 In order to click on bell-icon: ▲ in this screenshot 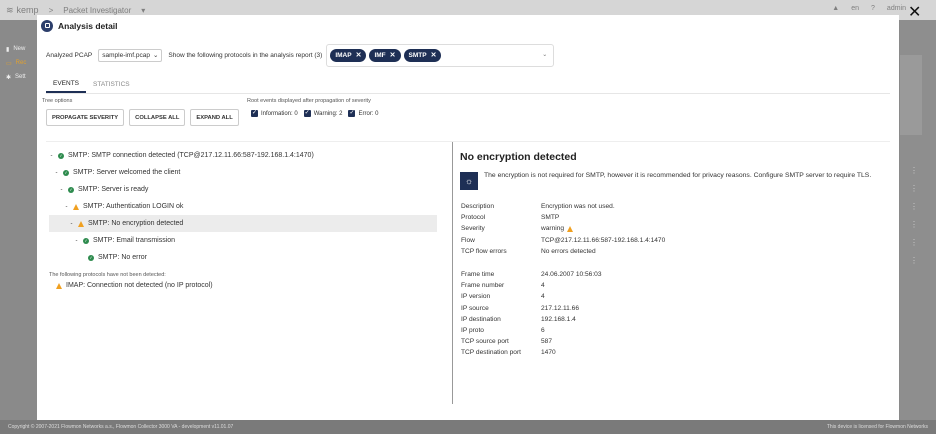, I will do `click(835, 8)`.